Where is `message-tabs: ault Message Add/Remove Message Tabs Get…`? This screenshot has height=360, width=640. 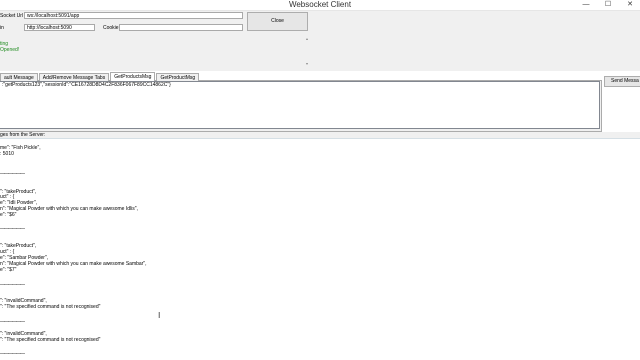
message-tabs: ault Message Add/Remove Message Tabs Get… is located at coordinates (100, 76).